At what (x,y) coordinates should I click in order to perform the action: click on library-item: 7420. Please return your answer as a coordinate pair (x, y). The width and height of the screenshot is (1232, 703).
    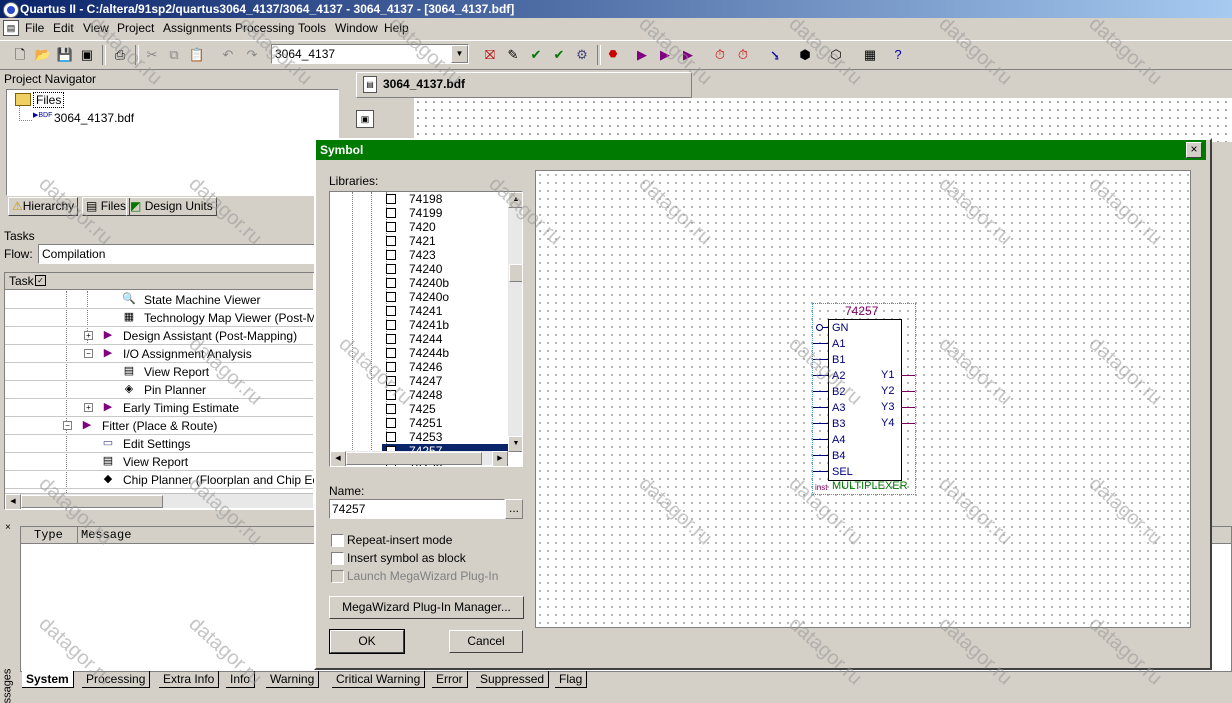
    Looking at the image, I should click on (452, 227).